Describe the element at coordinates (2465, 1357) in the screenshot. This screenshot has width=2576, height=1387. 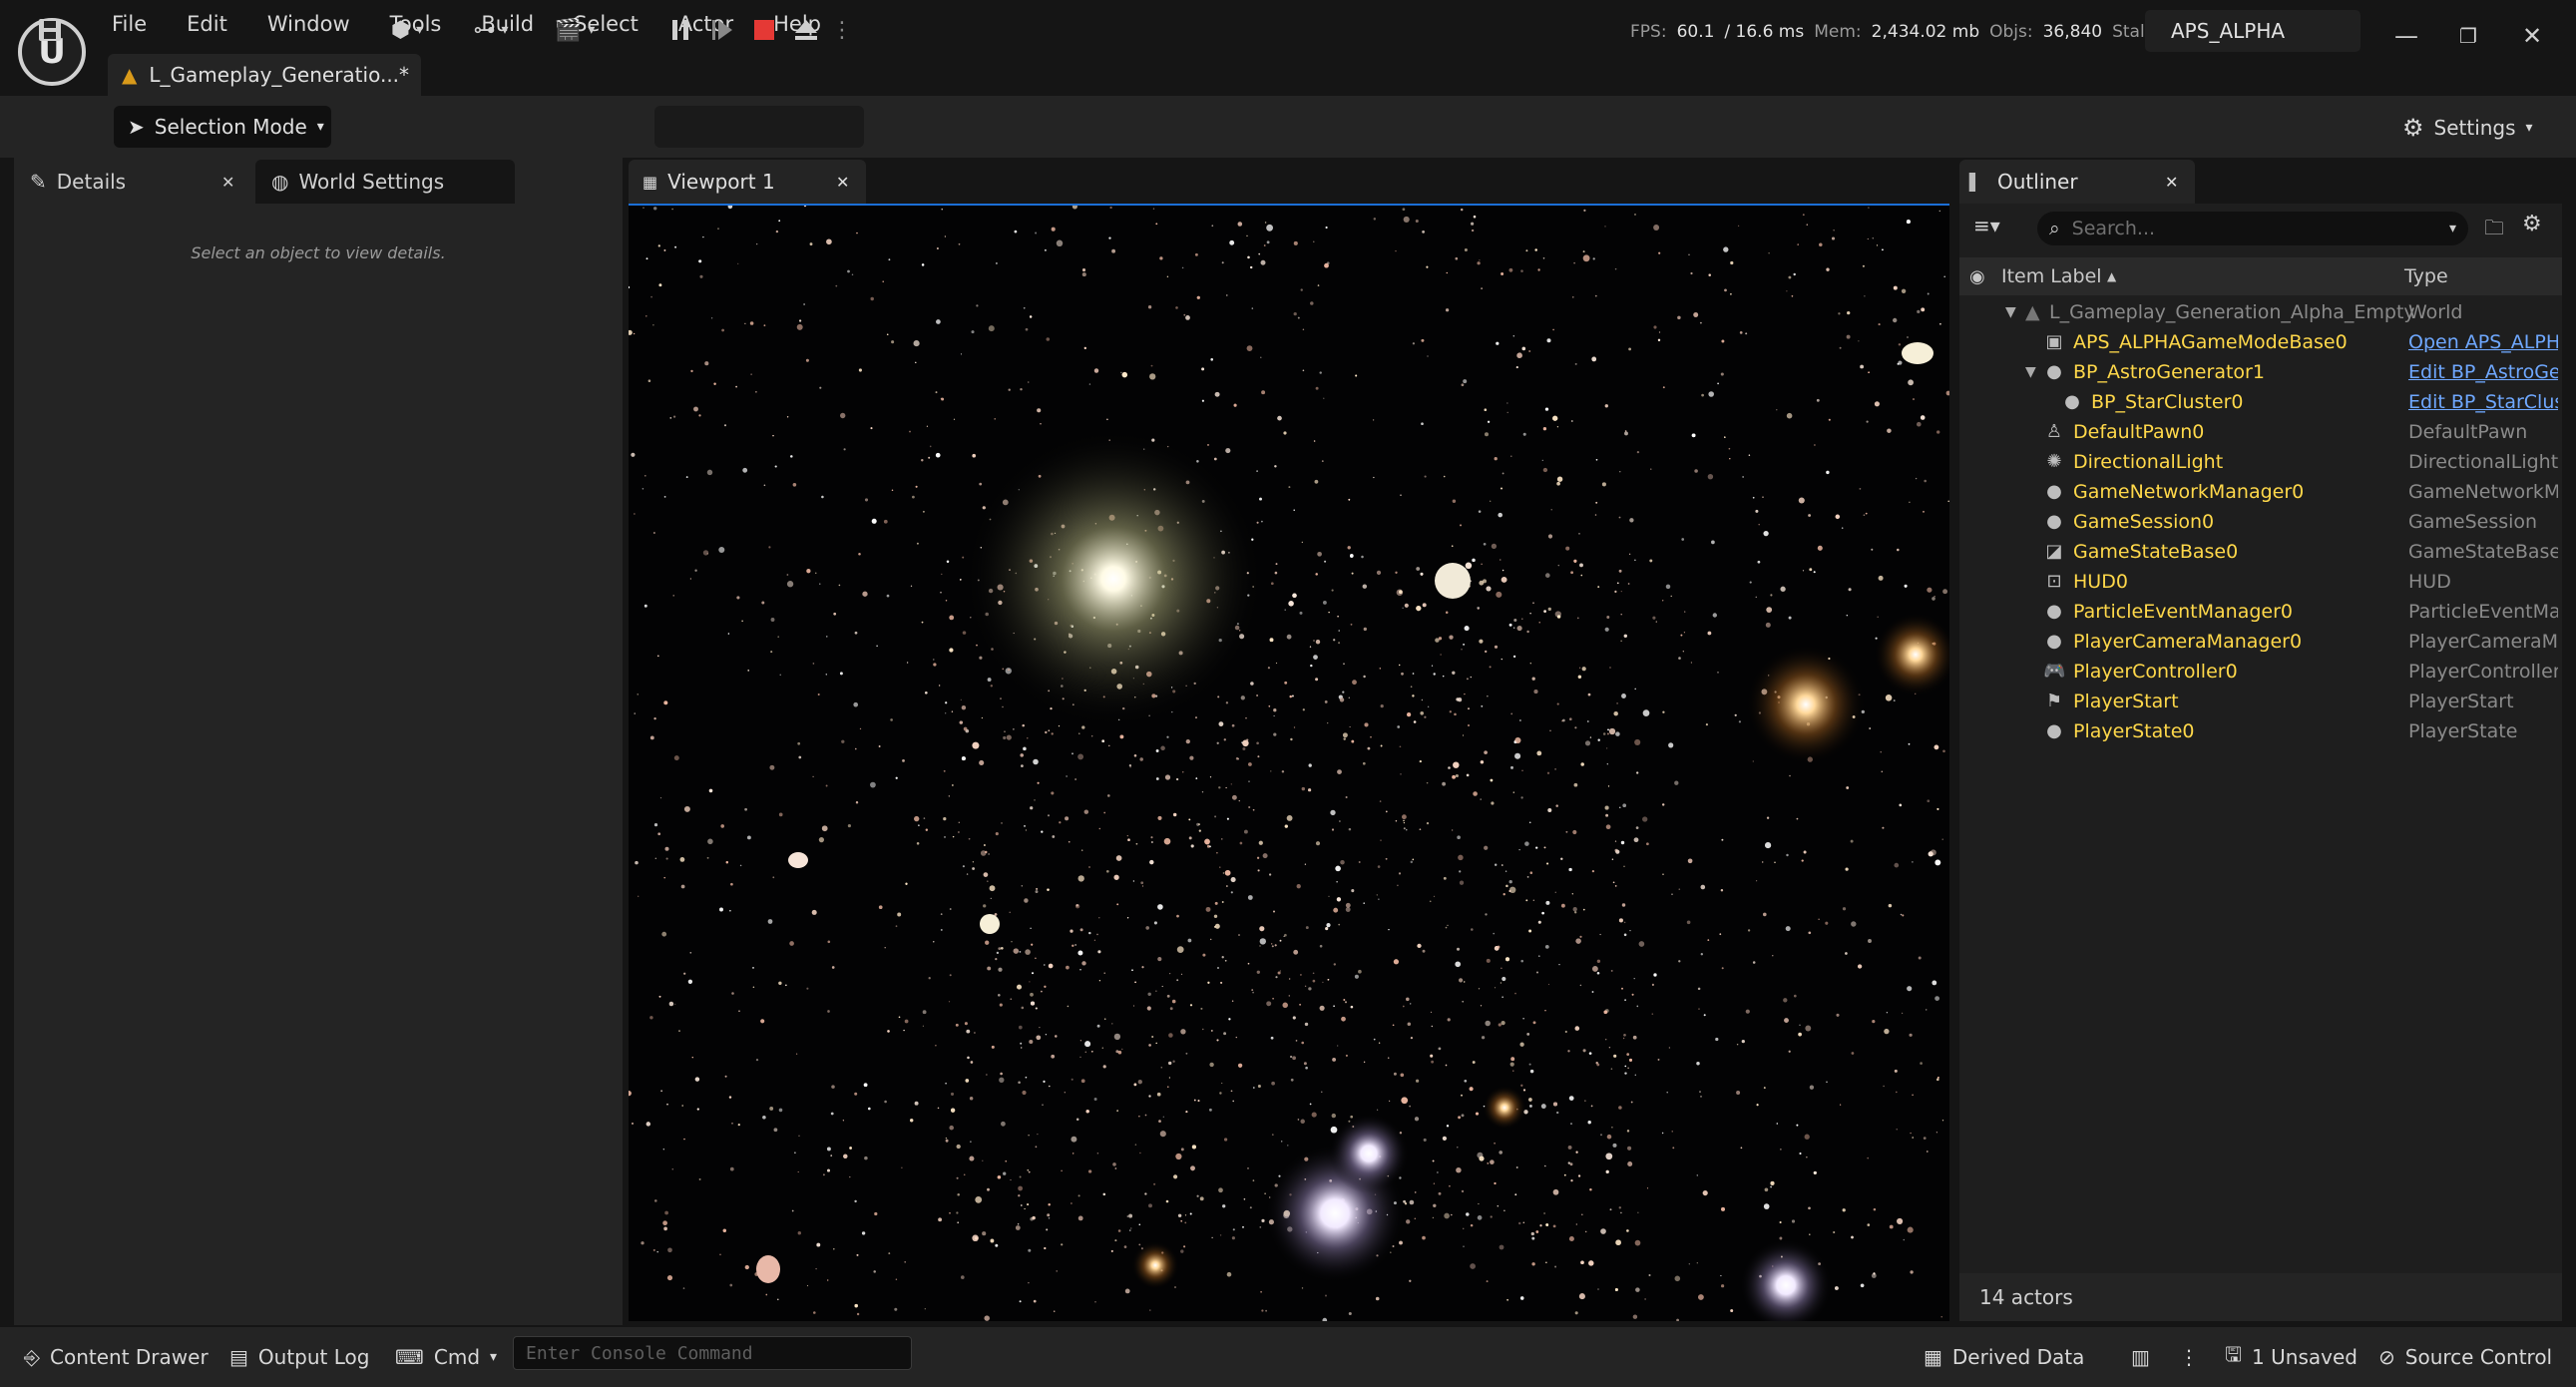
I see `source-control-button: ⊘ Source Control` at that location.